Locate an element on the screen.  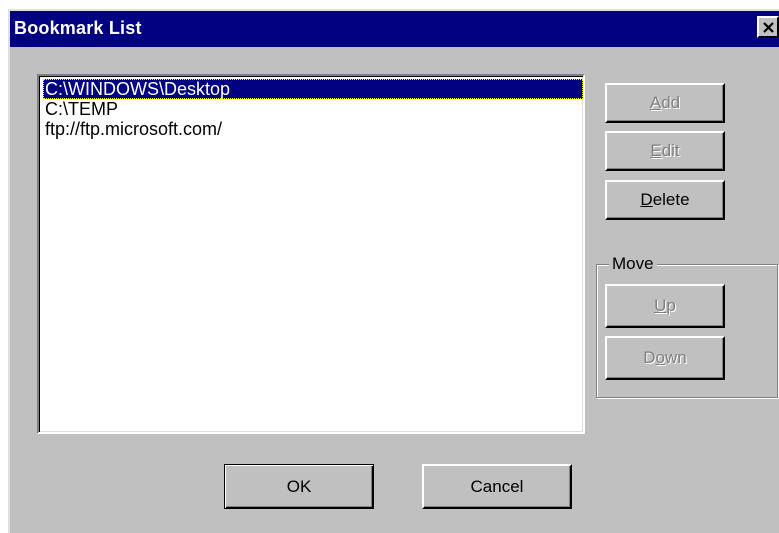
close-button is located at coordinates (768, 27).